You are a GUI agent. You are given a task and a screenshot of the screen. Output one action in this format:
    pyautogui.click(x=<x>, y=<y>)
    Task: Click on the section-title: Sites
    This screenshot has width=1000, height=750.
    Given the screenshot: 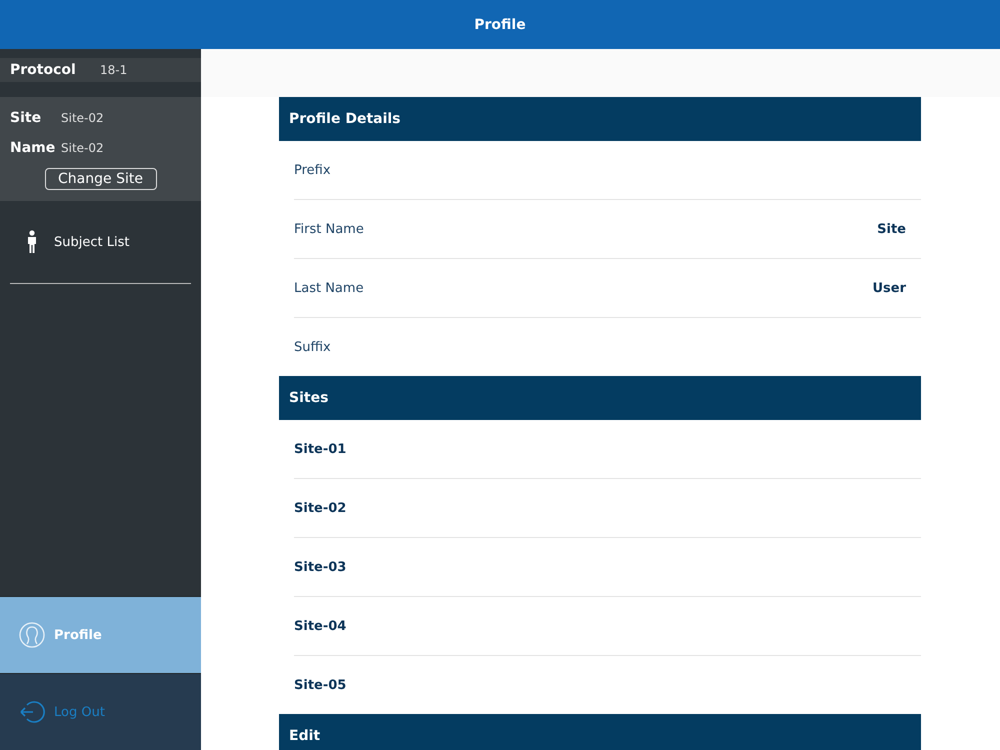 What is the action you would take?
    pyautogui.click(x=308, y=398)
    